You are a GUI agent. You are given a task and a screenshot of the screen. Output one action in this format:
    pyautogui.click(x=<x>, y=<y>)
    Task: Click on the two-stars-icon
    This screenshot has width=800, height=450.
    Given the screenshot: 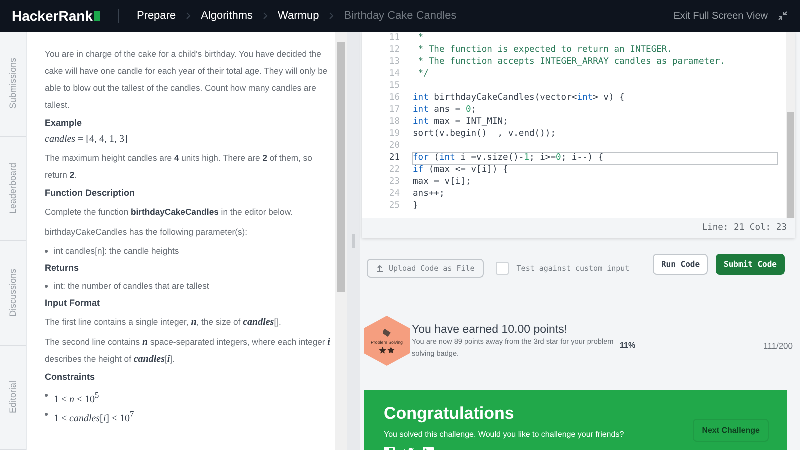 What is the action you would take?
    pyautogui.click(x=387, y=350)
    